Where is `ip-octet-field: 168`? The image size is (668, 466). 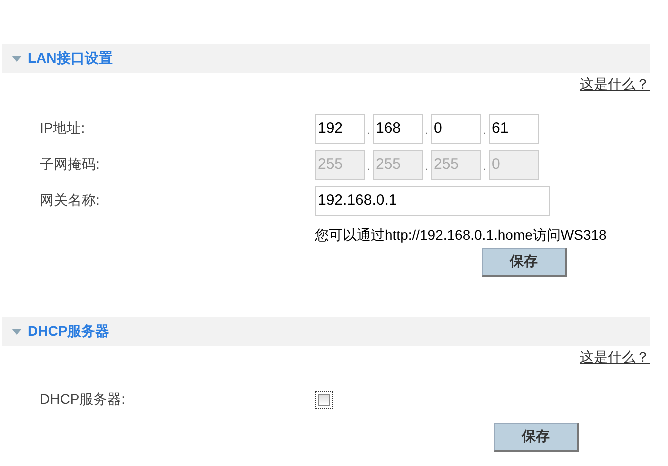
ip-octet-field: 168 is located at coordinates (398, 129).